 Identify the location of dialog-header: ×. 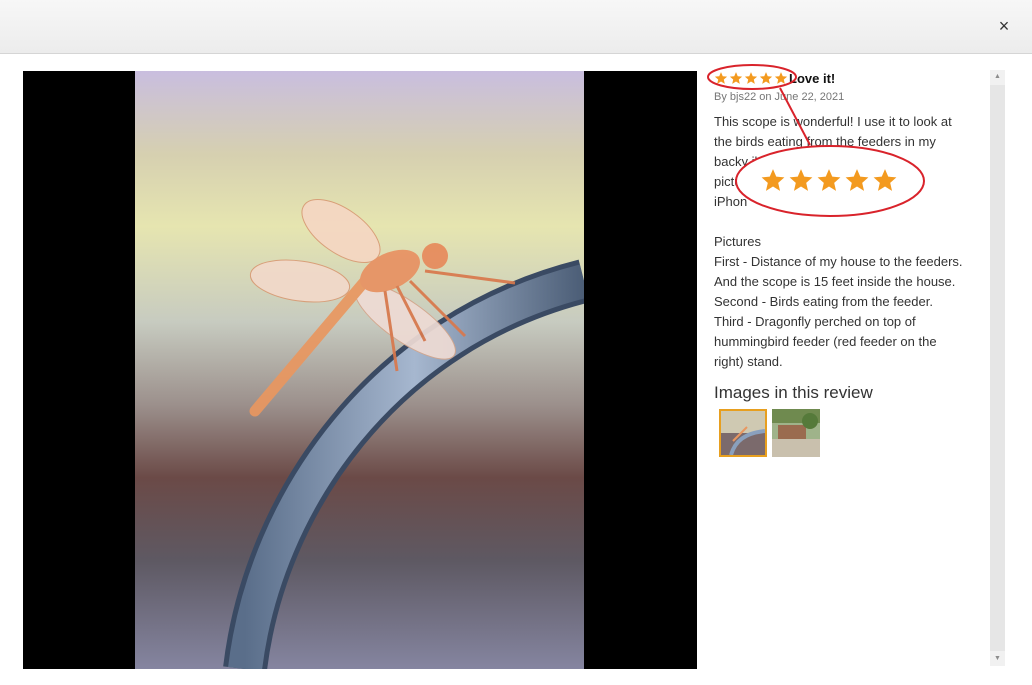
(516, 27).